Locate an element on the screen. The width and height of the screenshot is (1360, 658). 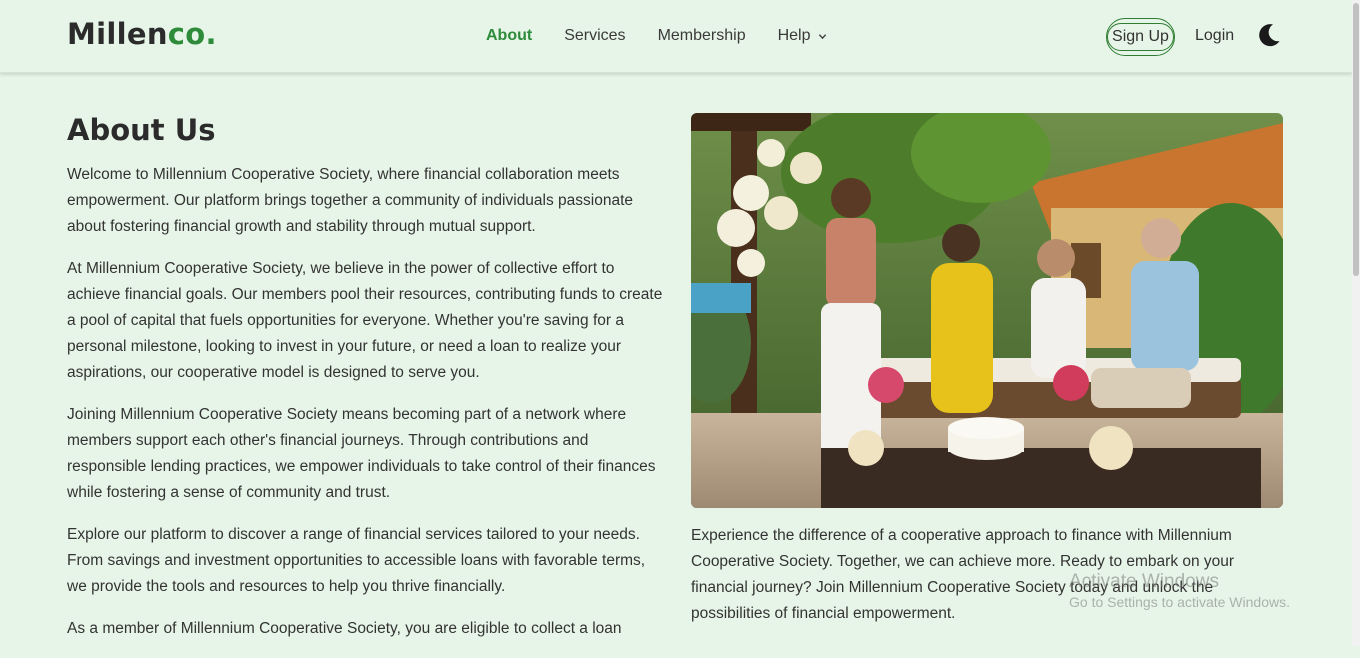
moon-icon is located at coordinates (1269, 35).